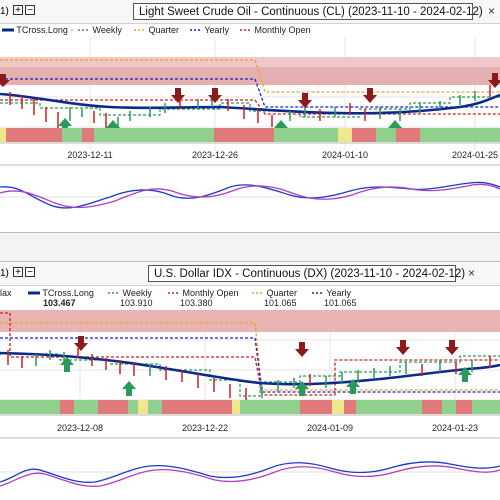  Describe the element at coordinates (196, 303) in the screenshot. I see `legend-monthly-open-value: 103.380` at that location.